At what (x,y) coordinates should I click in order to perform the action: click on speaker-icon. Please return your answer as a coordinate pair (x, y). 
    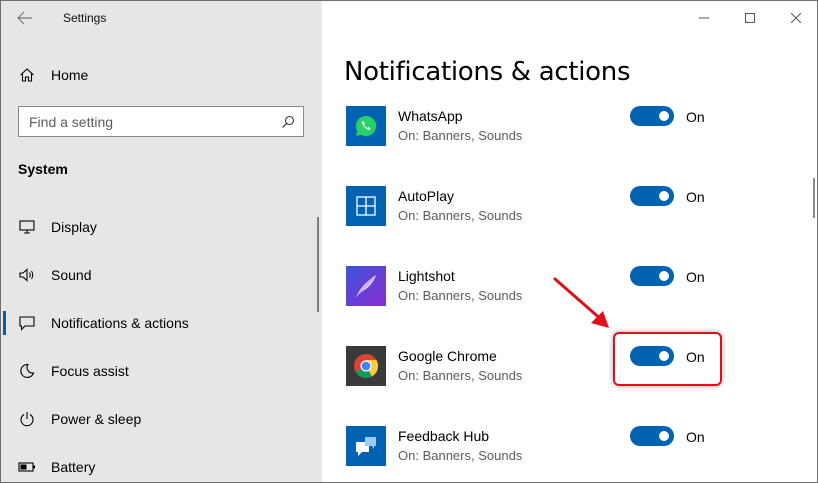
    Looking at the image, I should click on (27, 275).